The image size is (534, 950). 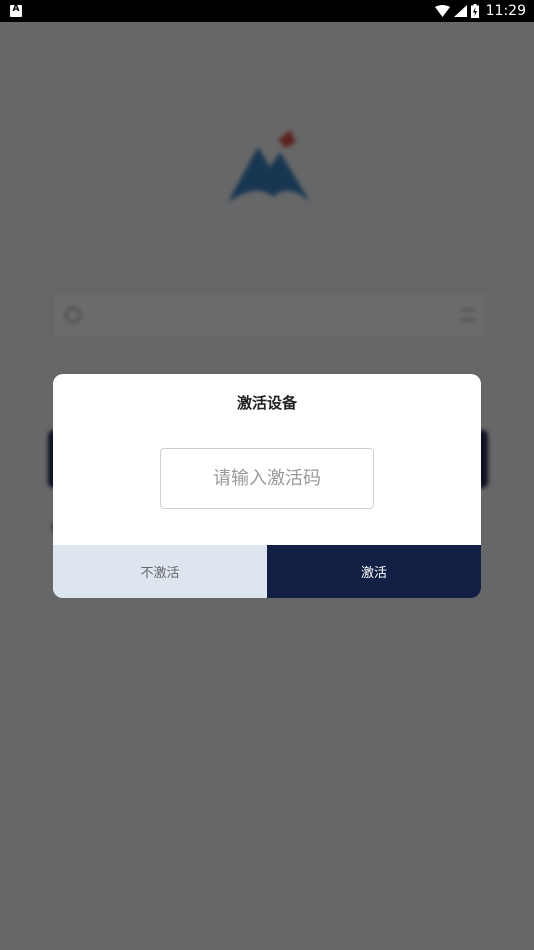 What do you see at coordinates (474, 11) in the screenshot?
I see `battery-charging-icon` at bounding box center [474, 11].